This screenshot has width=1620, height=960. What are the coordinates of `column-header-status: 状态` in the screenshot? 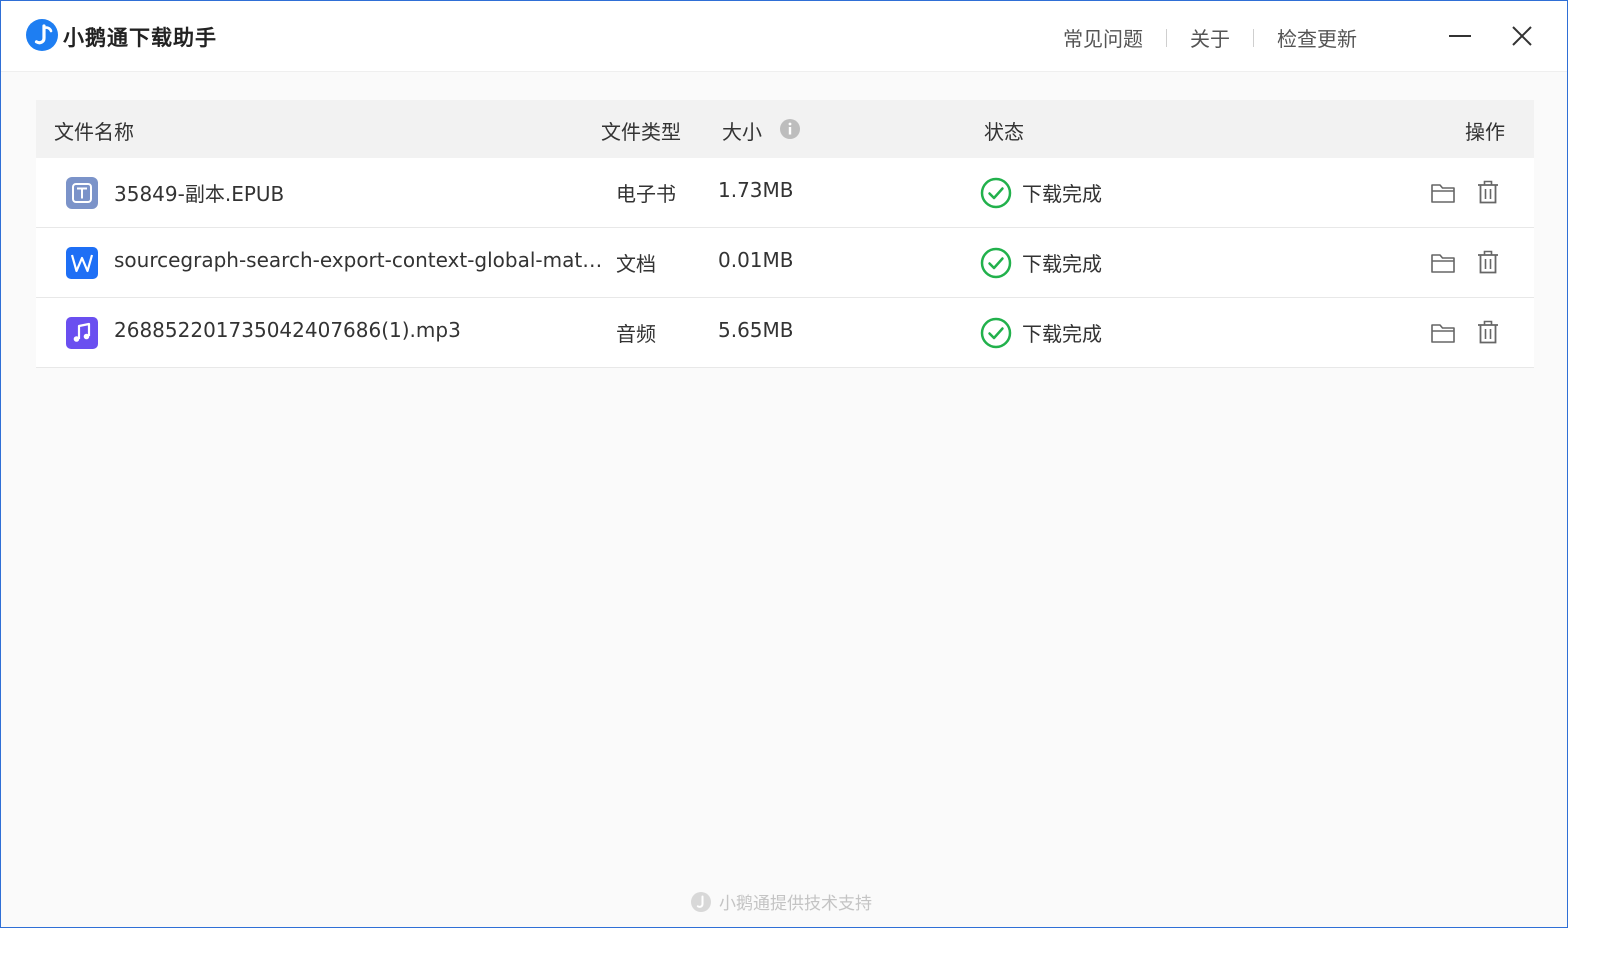 It's located at (1004, 132).